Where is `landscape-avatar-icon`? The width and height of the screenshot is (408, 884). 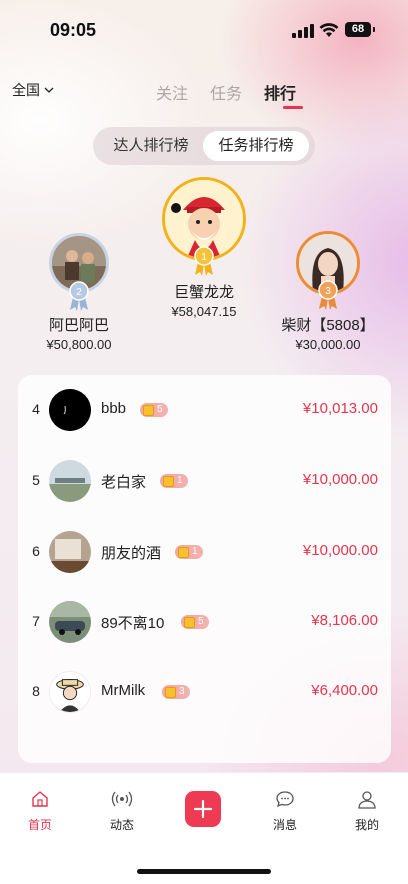
landscape-avatar-icon is located at coordinates (70, 481).